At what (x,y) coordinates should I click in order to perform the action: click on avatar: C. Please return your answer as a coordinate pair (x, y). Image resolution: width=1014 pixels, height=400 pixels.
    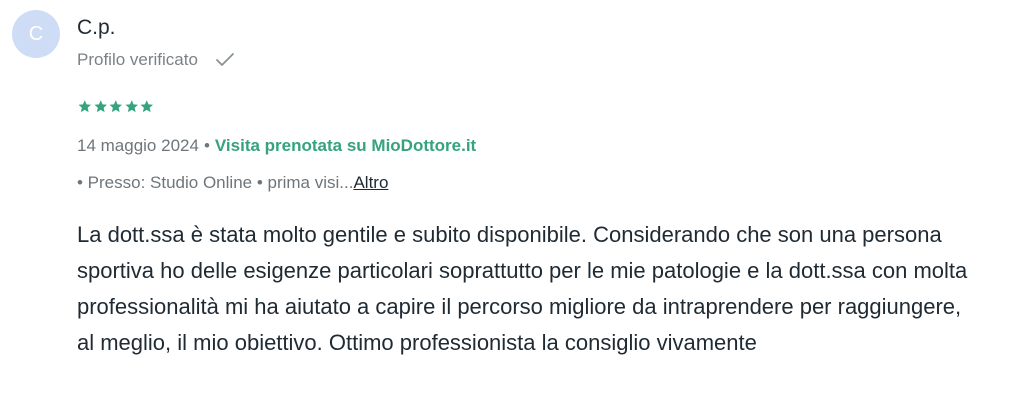
    Looking at the image, I should click on (36, 34).